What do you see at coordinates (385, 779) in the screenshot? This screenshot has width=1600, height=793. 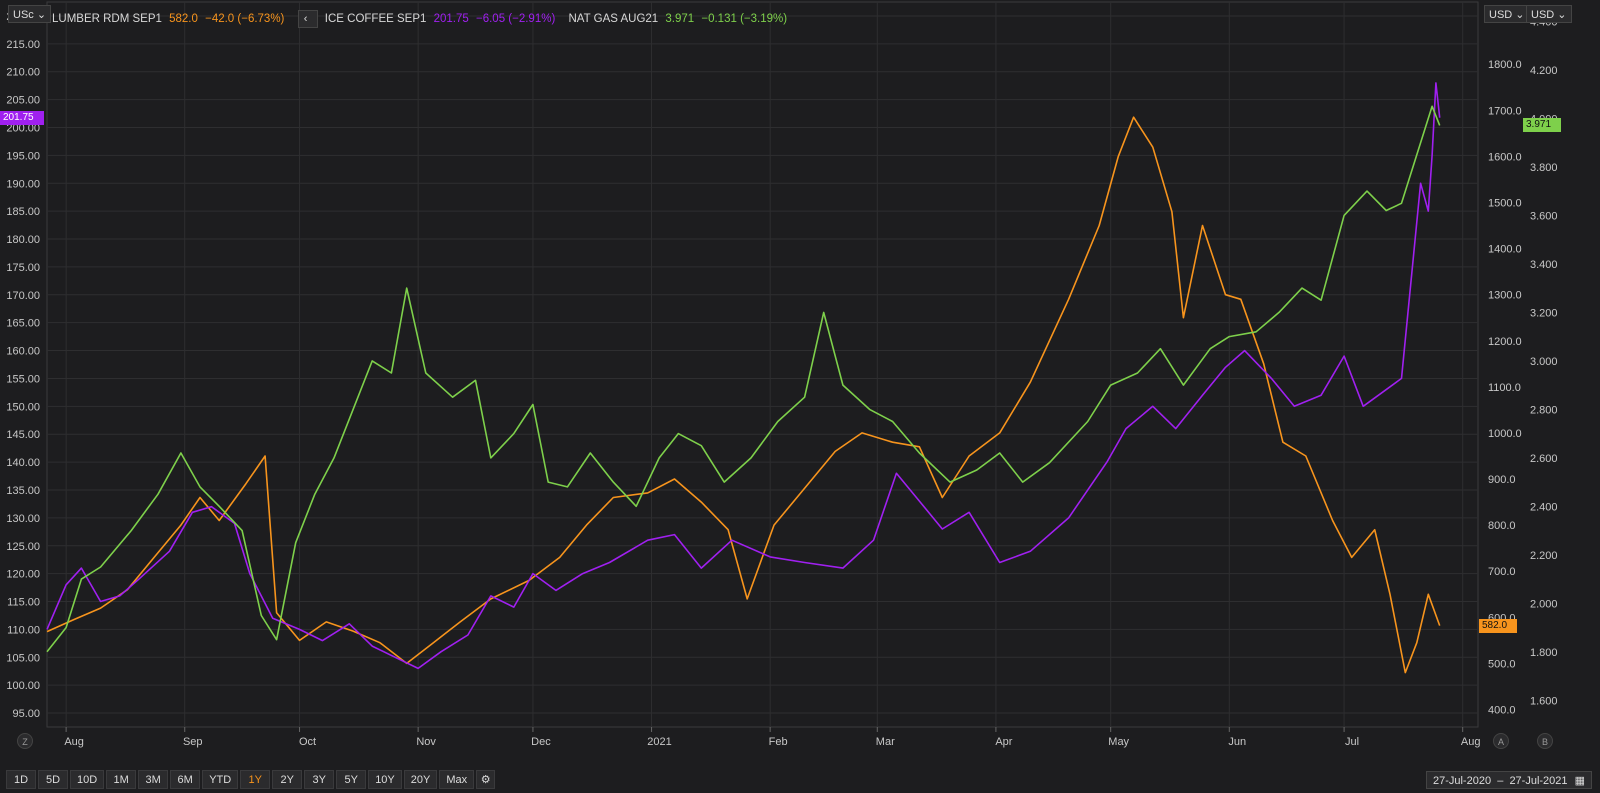 I see `range-button-10y: 10Y` at bounding box center [385, 779].